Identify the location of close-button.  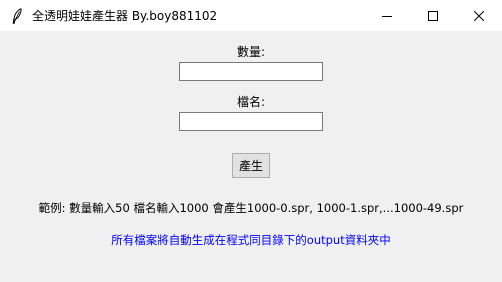
(479, 15).